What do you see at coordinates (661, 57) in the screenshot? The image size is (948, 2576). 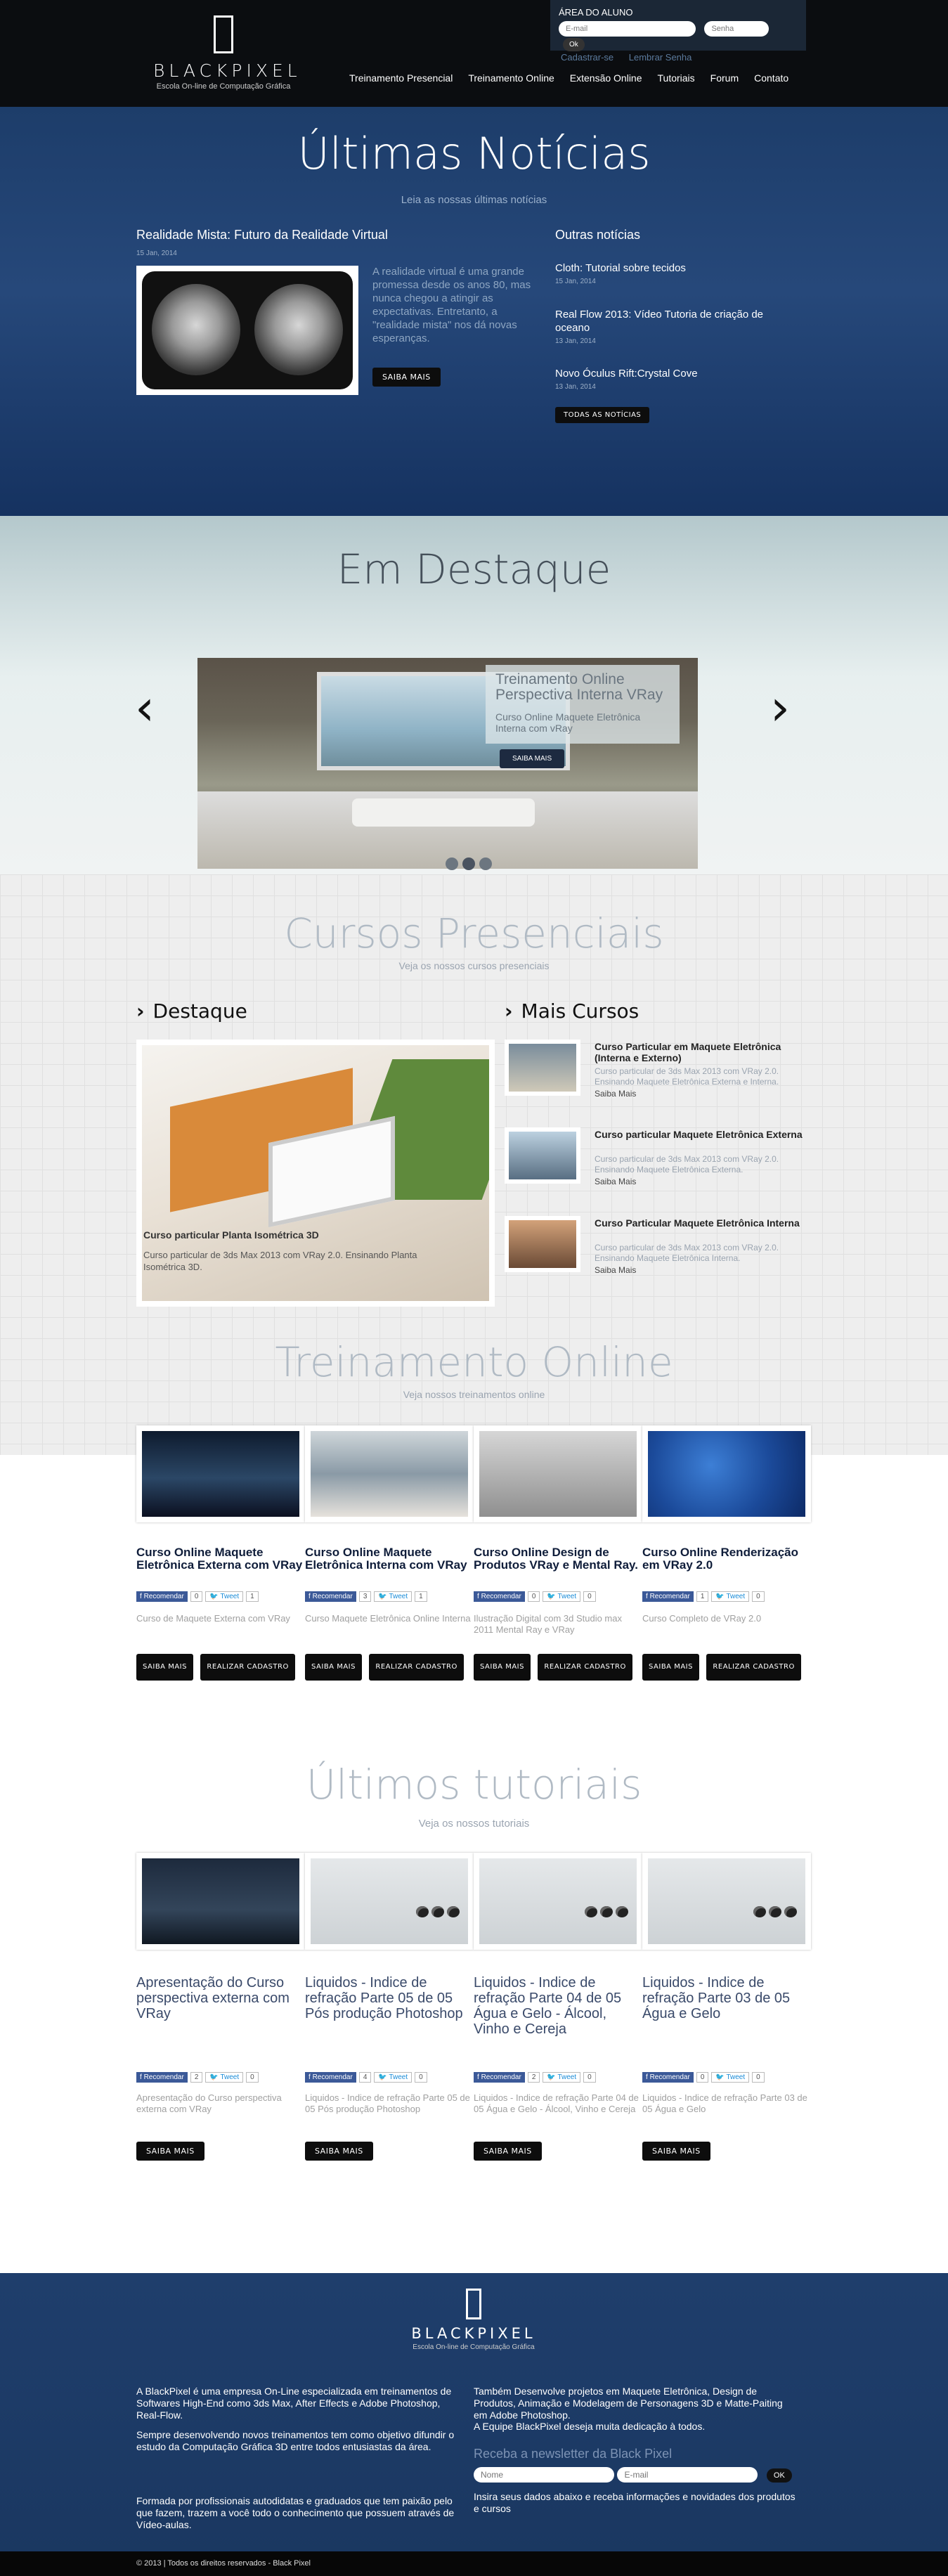 I see `remember-password-link: Lembrar Senha` at bounding box center [661, 57].